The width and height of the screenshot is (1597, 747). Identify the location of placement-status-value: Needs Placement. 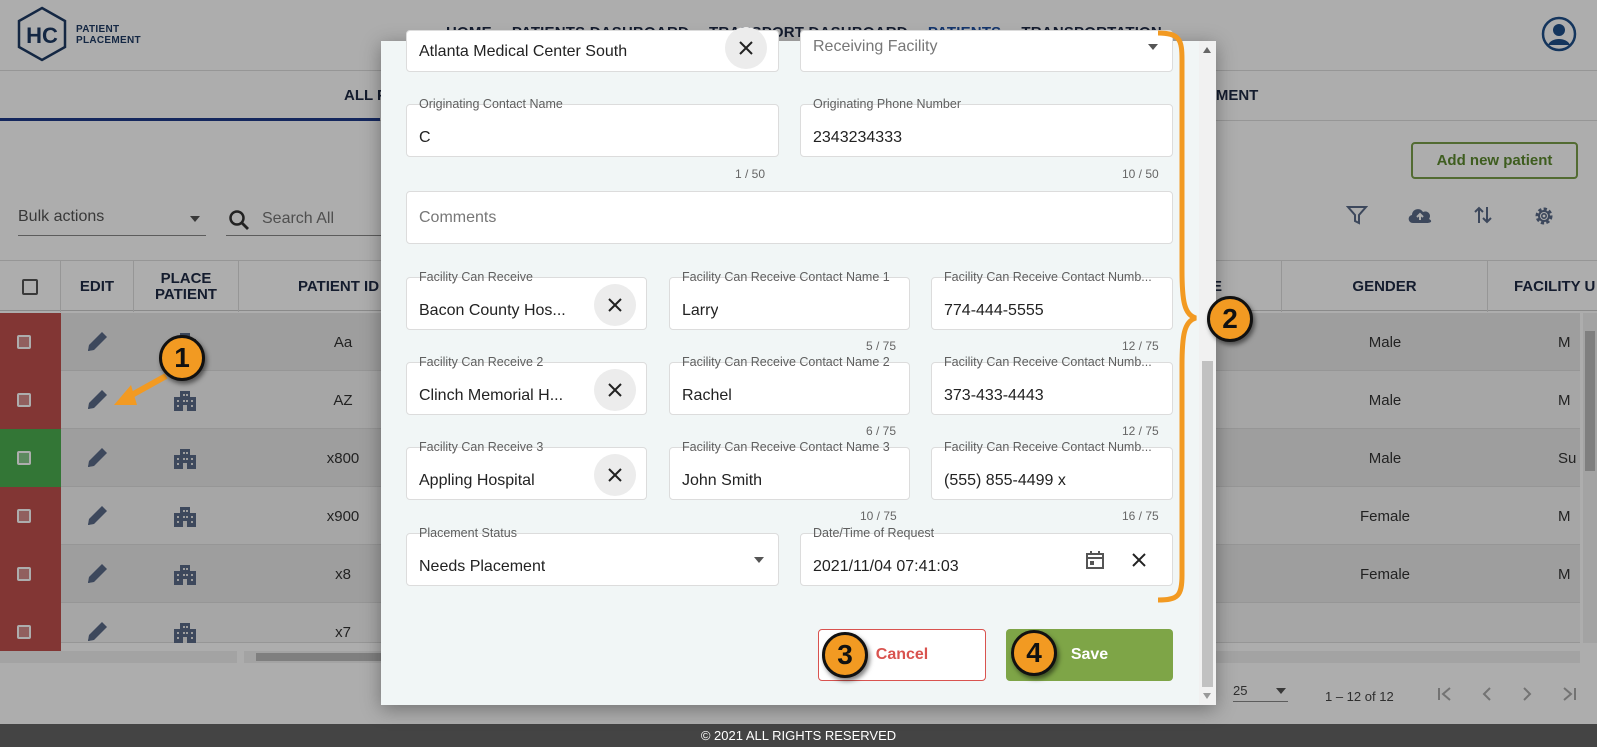
(482, 566).